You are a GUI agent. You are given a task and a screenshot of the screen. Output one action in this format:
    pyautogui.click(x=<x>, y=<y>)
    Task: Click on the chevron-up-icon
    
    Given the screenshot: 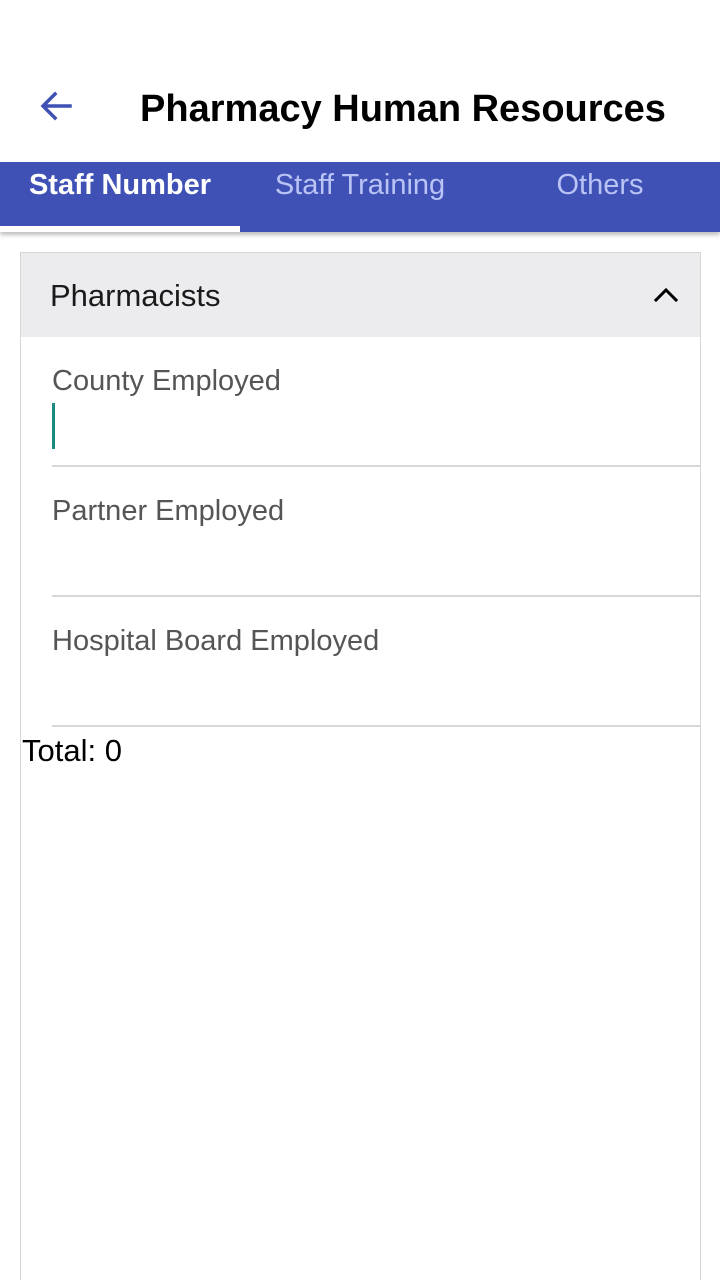 What is the action you would take?
    pyautogui.click(x=666, y=295)
    